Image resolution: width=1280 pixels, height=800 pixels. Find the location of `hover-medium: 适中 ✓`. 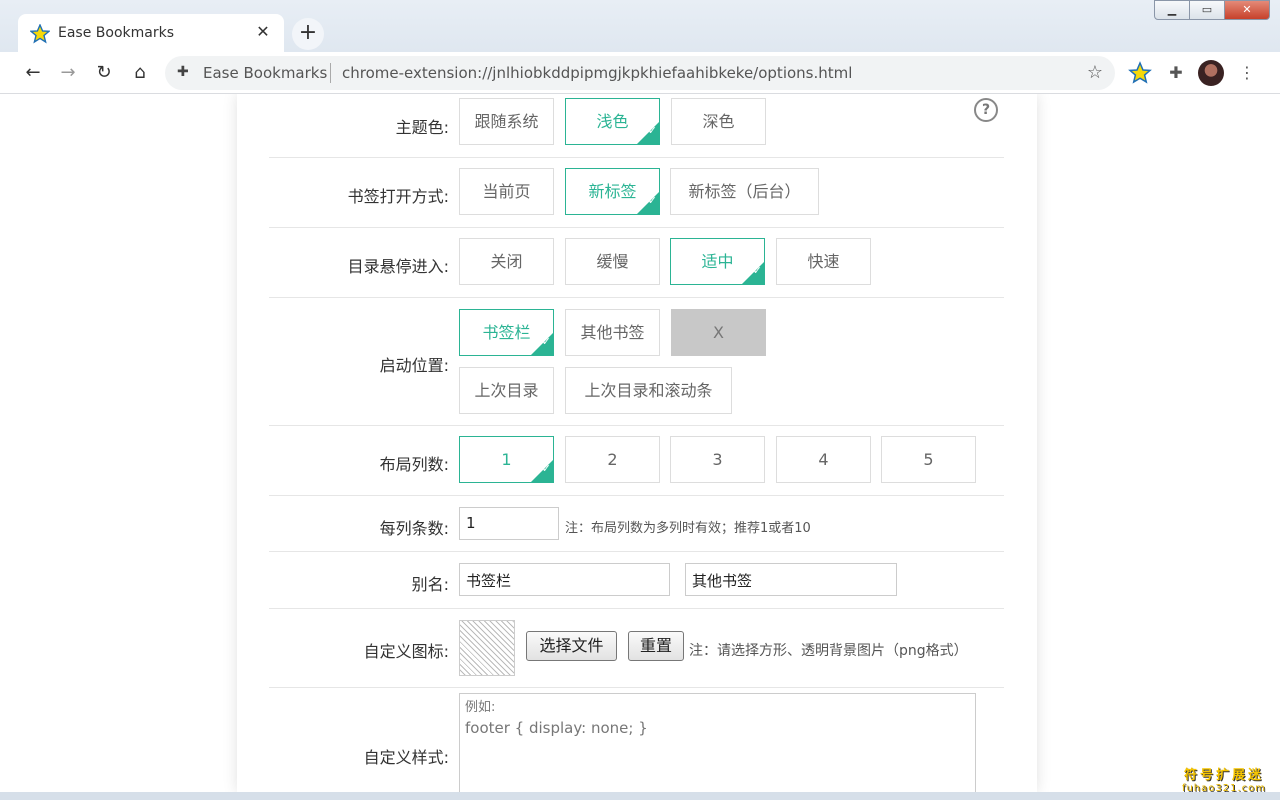

hover-medium: 适中 ✓ is located at coordinates (717, 261).